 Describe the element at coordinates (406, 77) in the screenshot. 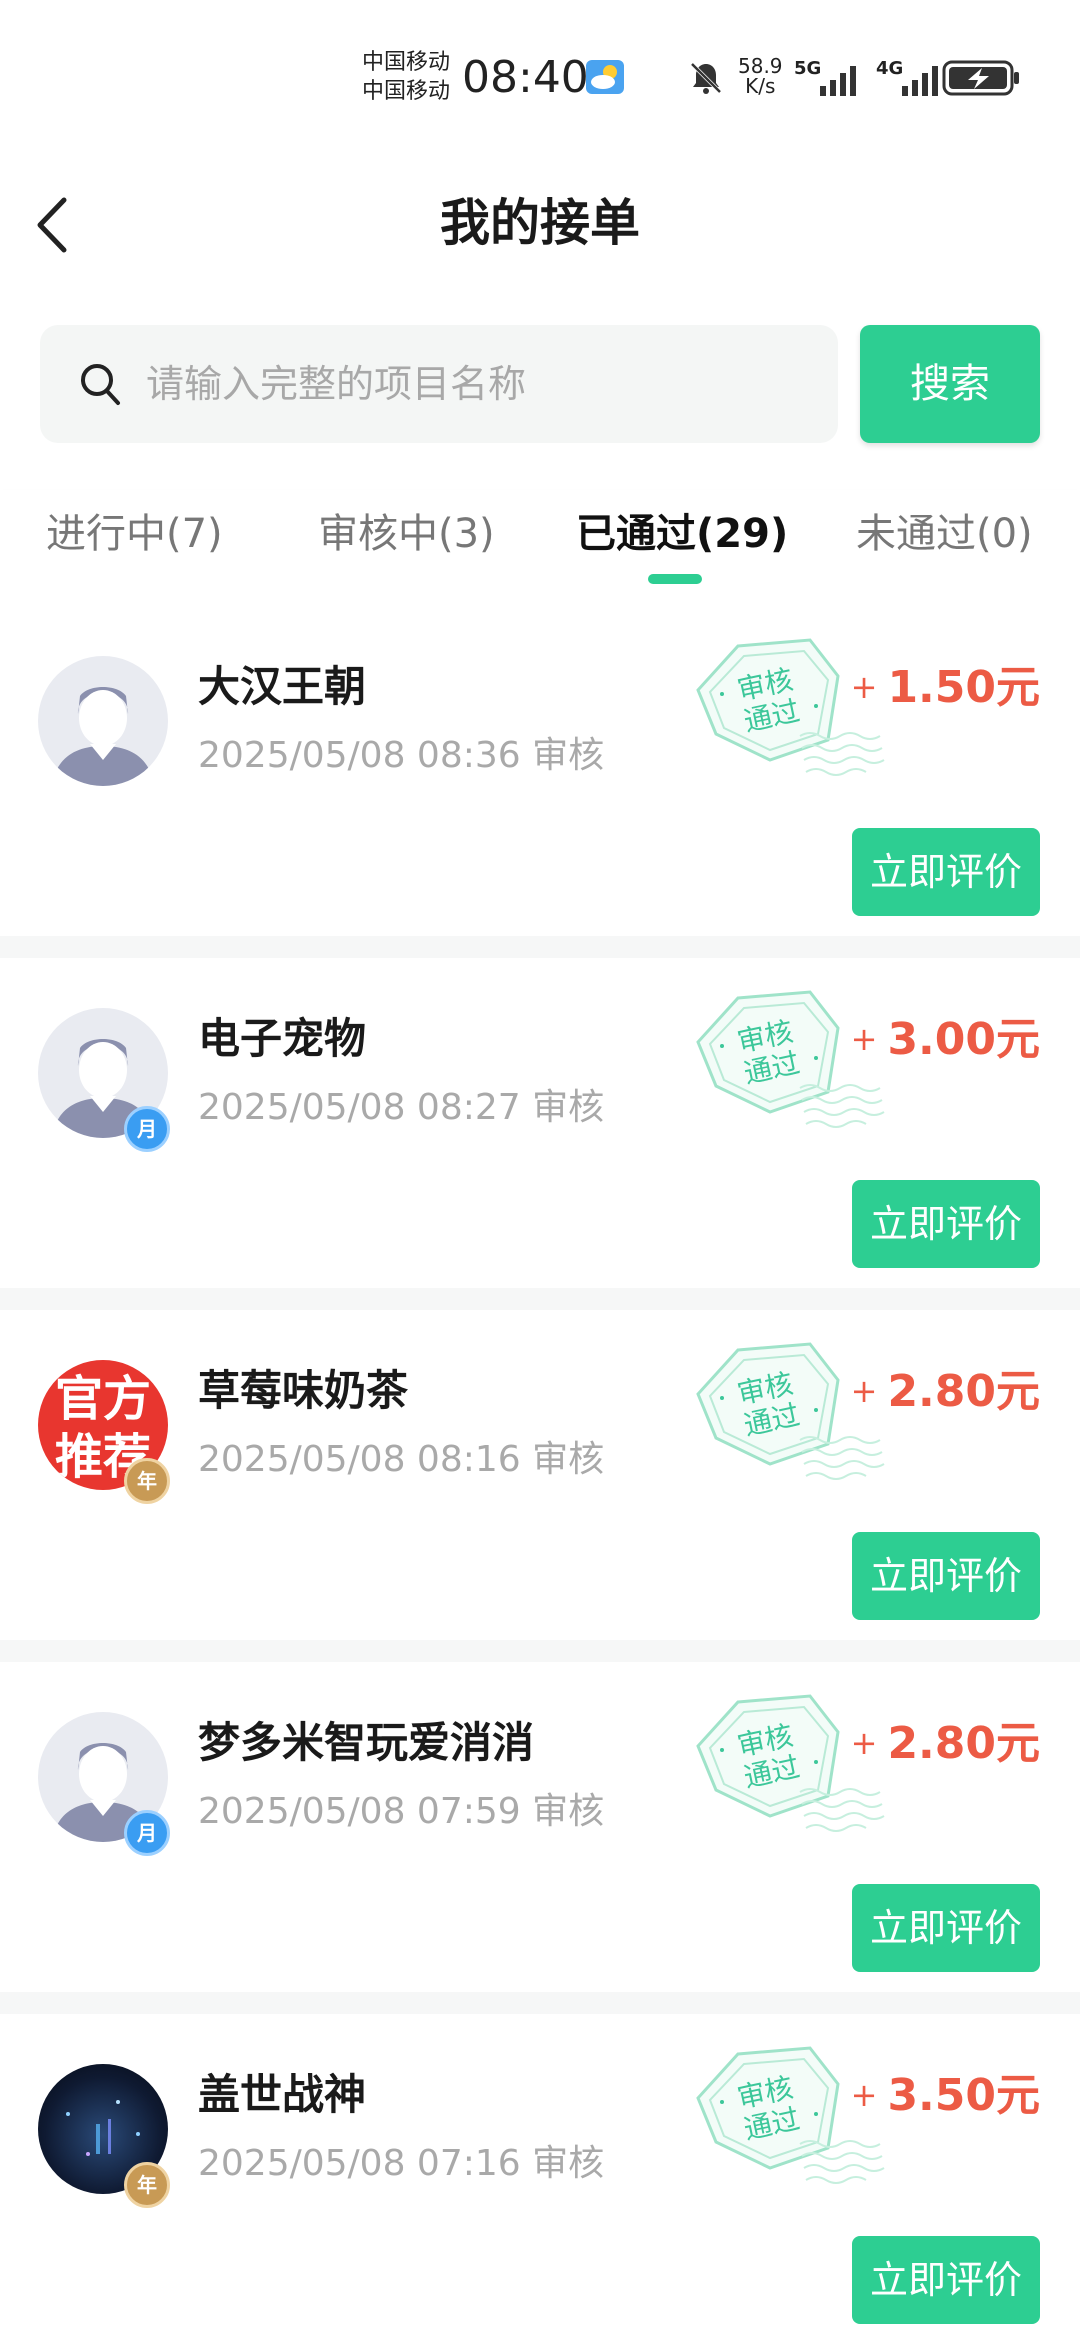

I see `carrier-labels: 中国移动 中国移动` at that location.